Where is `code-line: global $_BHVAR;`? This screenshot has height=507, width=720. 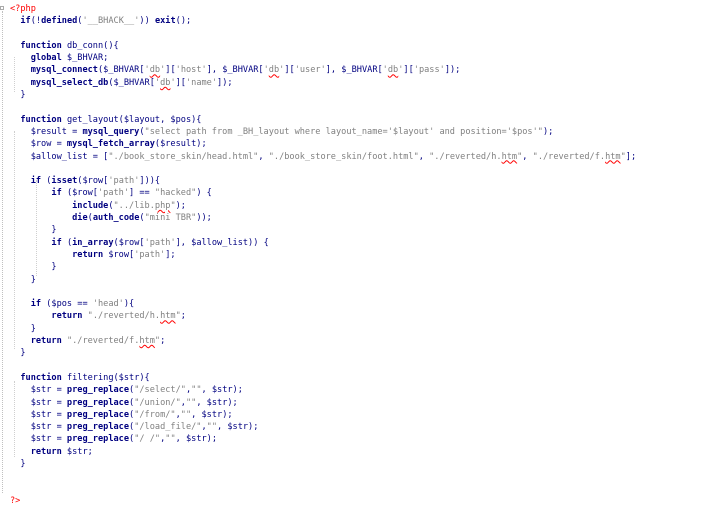 code-line: global $_BHVAR; is located at coordinates (323, 58).